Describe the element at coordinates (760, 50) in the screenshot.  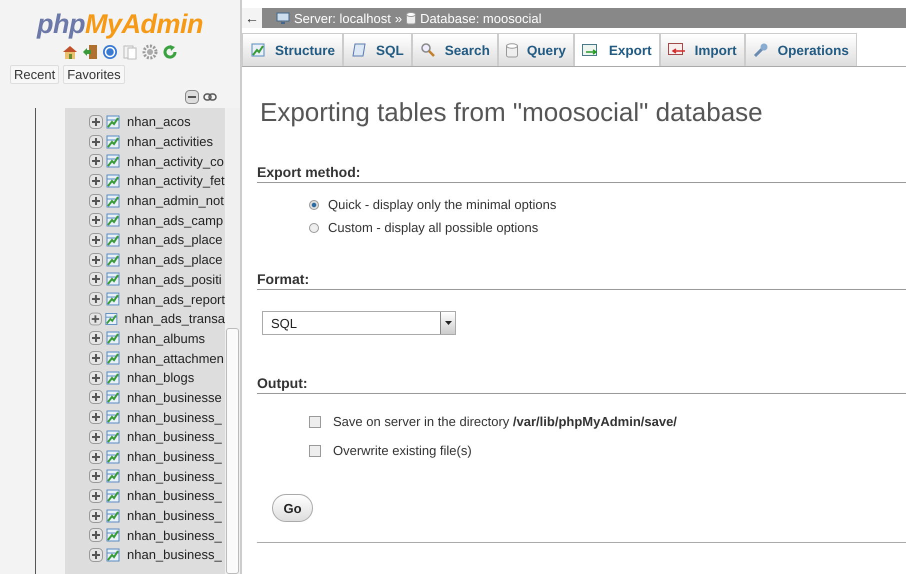
I see `wrench-icon` at that location.